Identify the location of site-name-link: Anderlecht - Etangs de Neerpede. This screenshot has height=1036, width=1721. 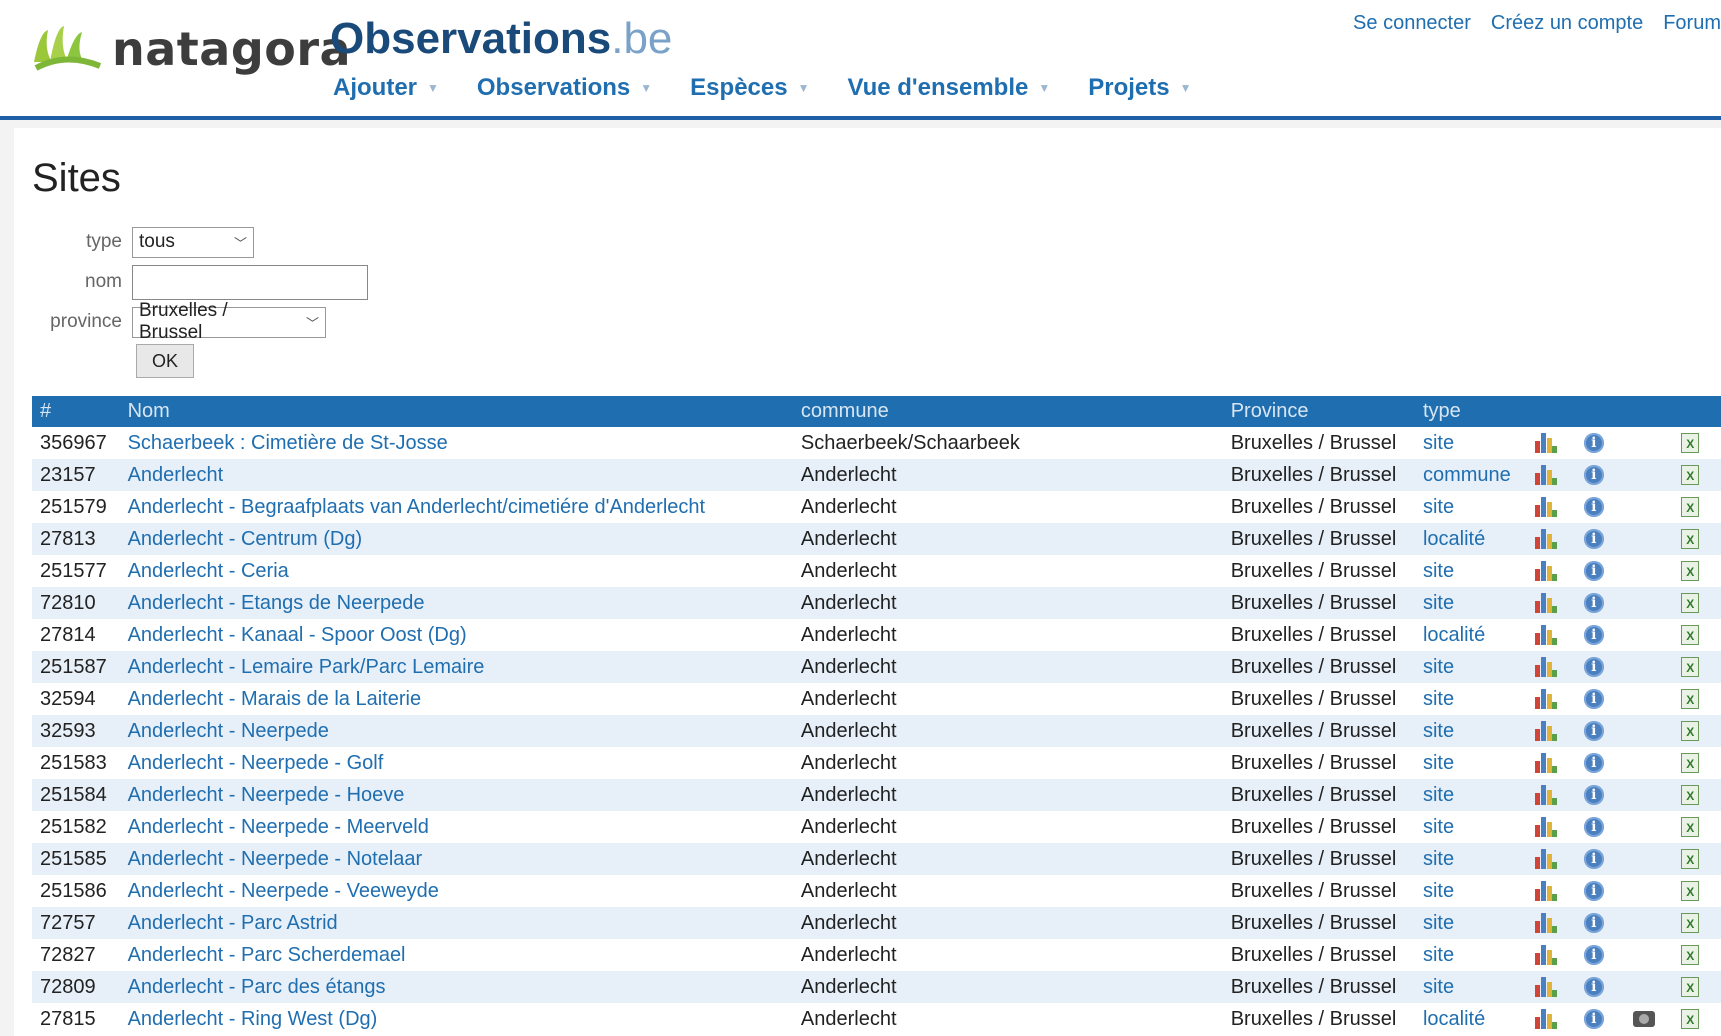
(276, 603).